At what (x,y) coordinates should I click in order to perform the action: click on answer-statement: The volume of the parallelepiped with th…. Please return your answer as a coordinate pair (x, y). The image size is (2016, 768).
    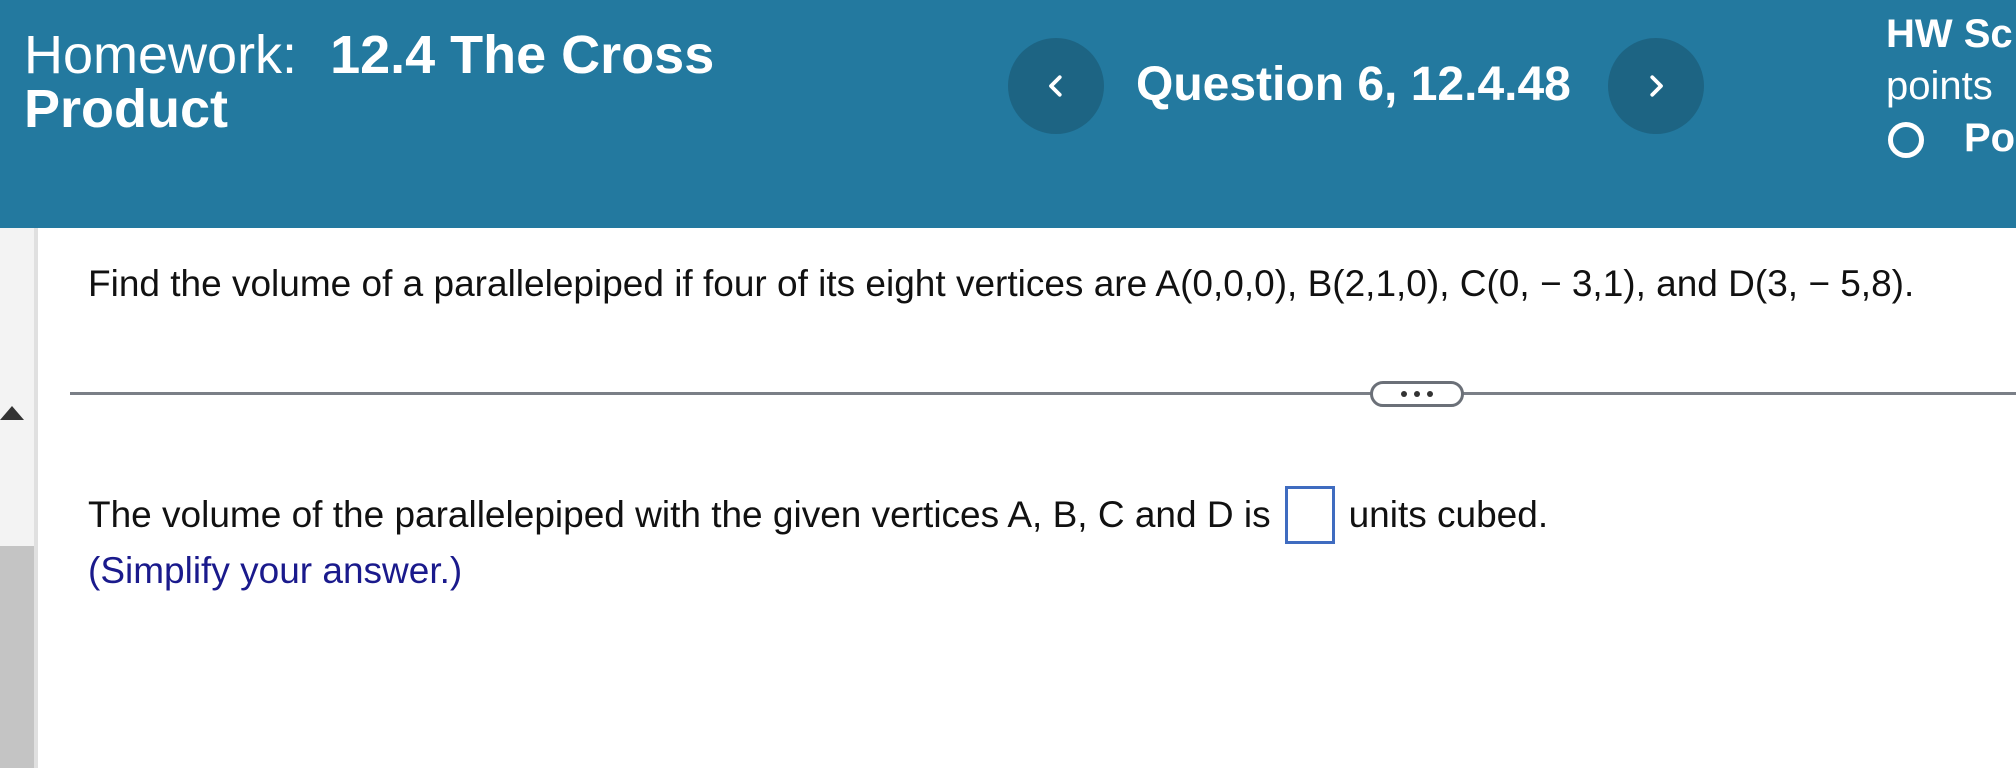
    Looking at the image, I should click on (818, 515).